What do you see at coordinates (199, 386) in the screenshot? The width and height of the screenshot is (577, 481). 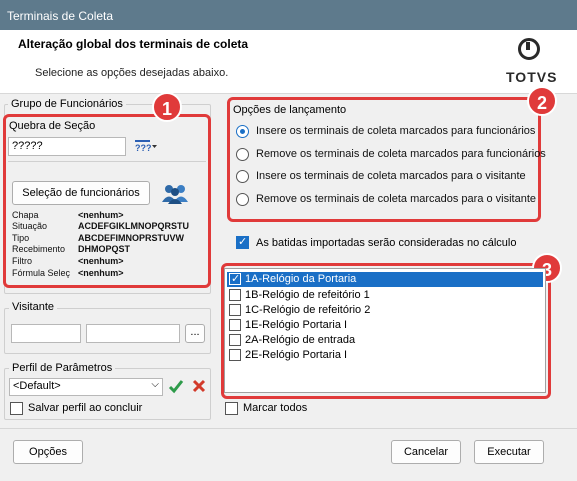 I see `cancel-x-icon` at bounding box center [199, 386].